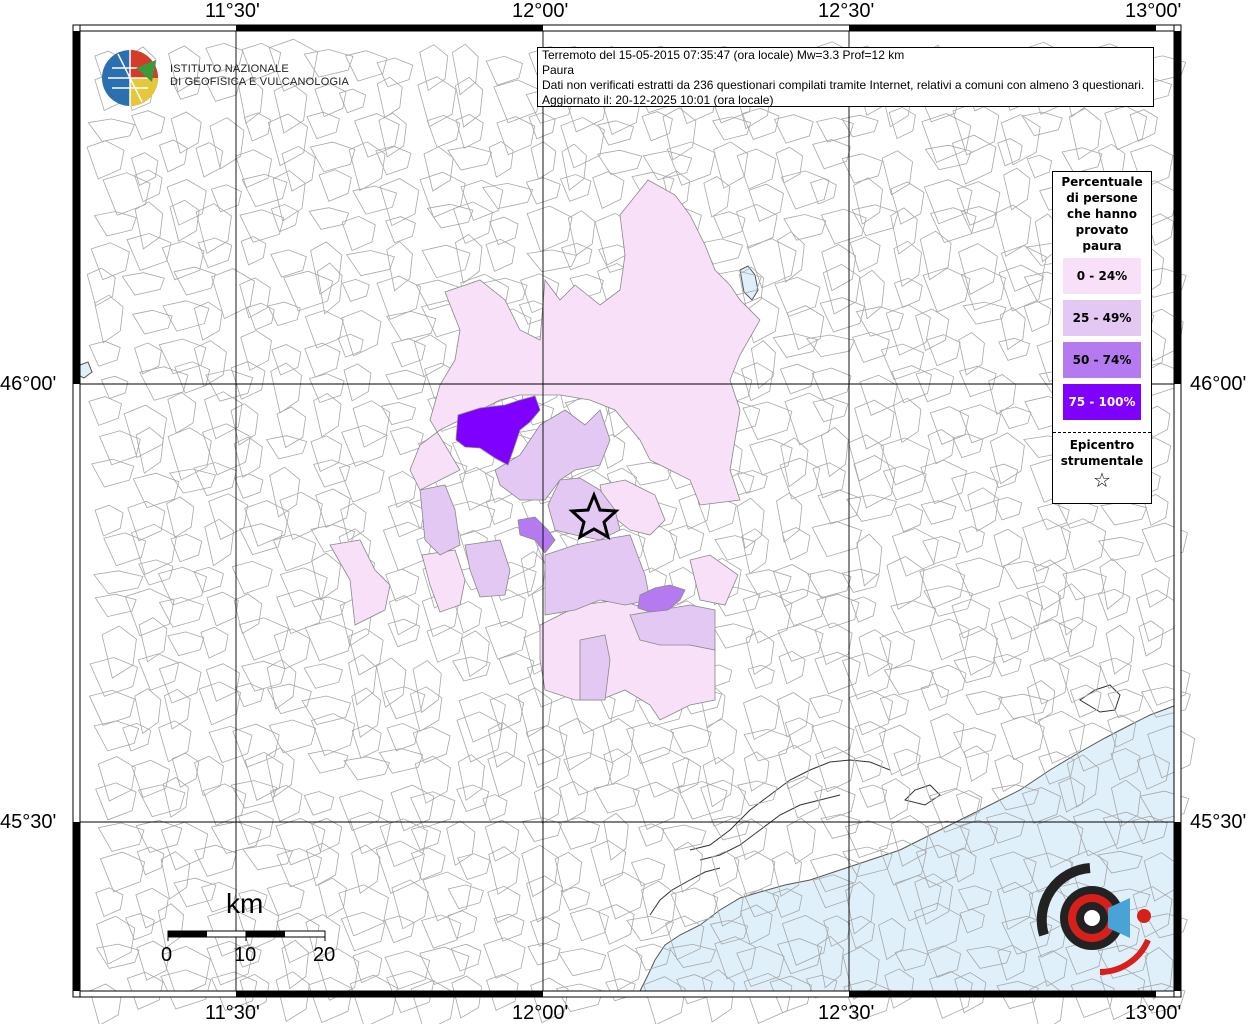 Image resolution: width=1255 pixels, height=1025 pixels. I want to click on legend-title-line: paura, so click(1102, 246).